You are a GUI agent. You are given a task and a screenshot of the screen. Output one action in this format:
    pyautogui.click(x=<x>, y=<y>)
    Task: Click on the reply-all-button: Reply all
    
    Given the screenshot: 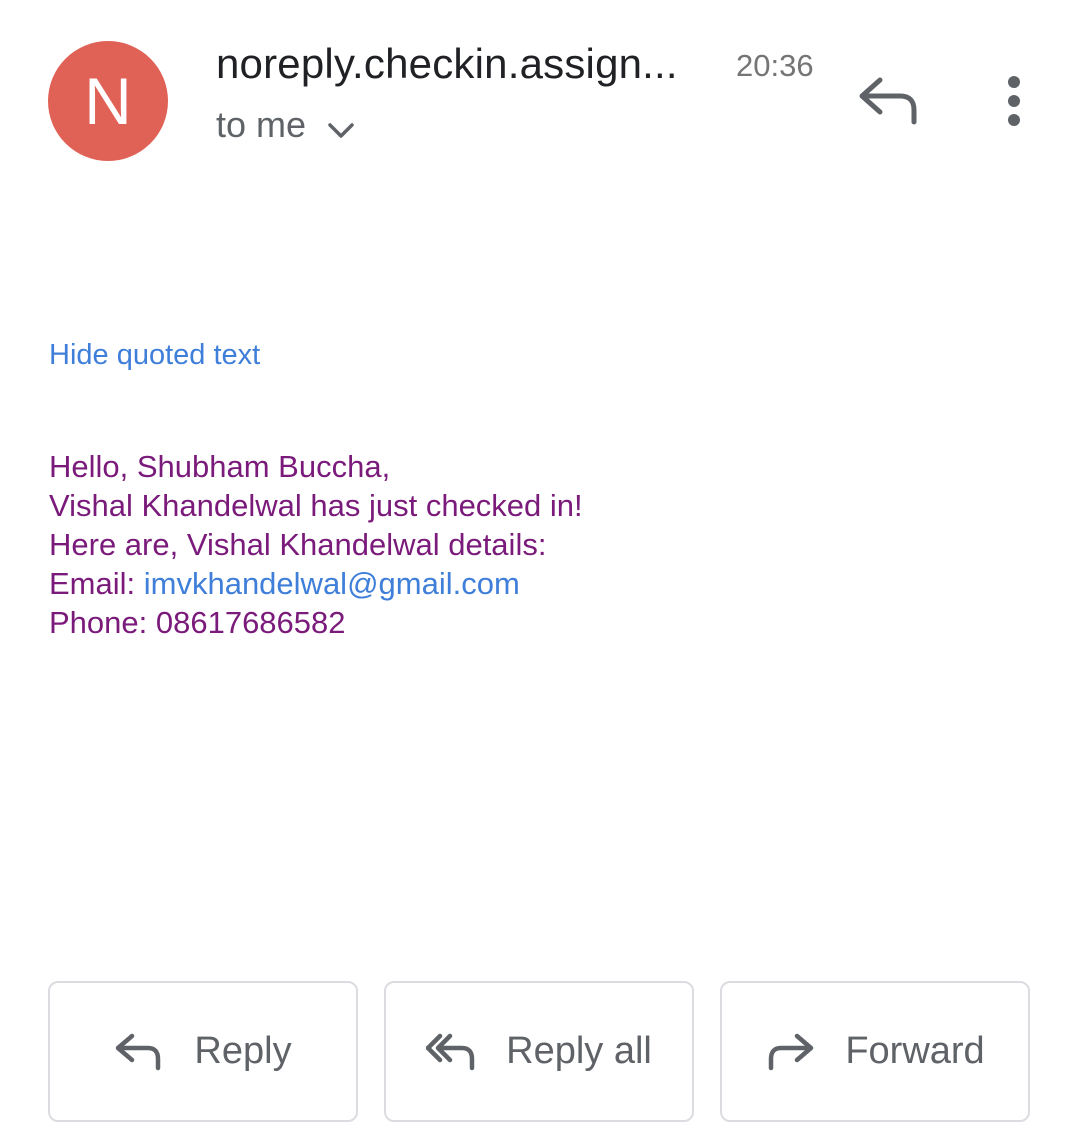 What is the action you would take?
    pyautogui.click(x=539, y=1051)
    